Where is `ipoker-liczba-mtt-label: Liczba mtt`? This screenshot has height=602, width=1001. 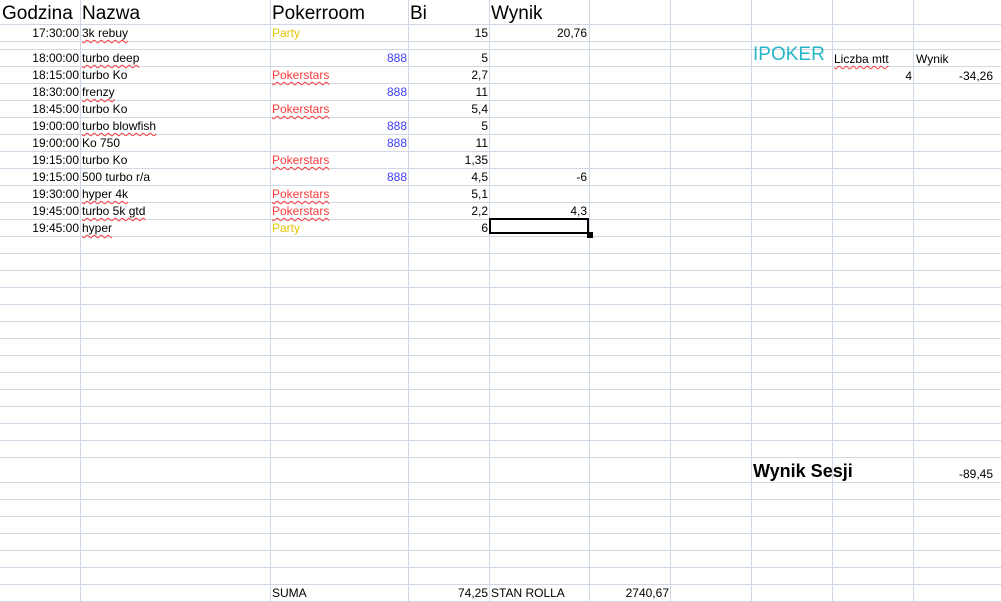
ipoker-liczba-mtt-label: Liczba mtt is located at coordinates (861, 59).